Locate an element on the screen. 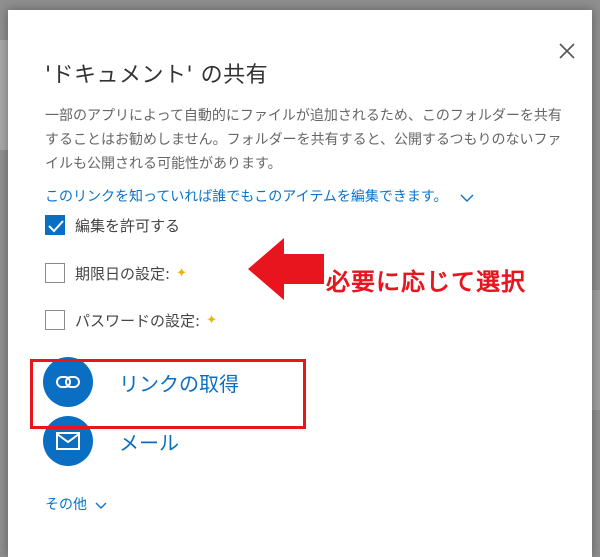  close-icon is located at coordinates (567, 51).